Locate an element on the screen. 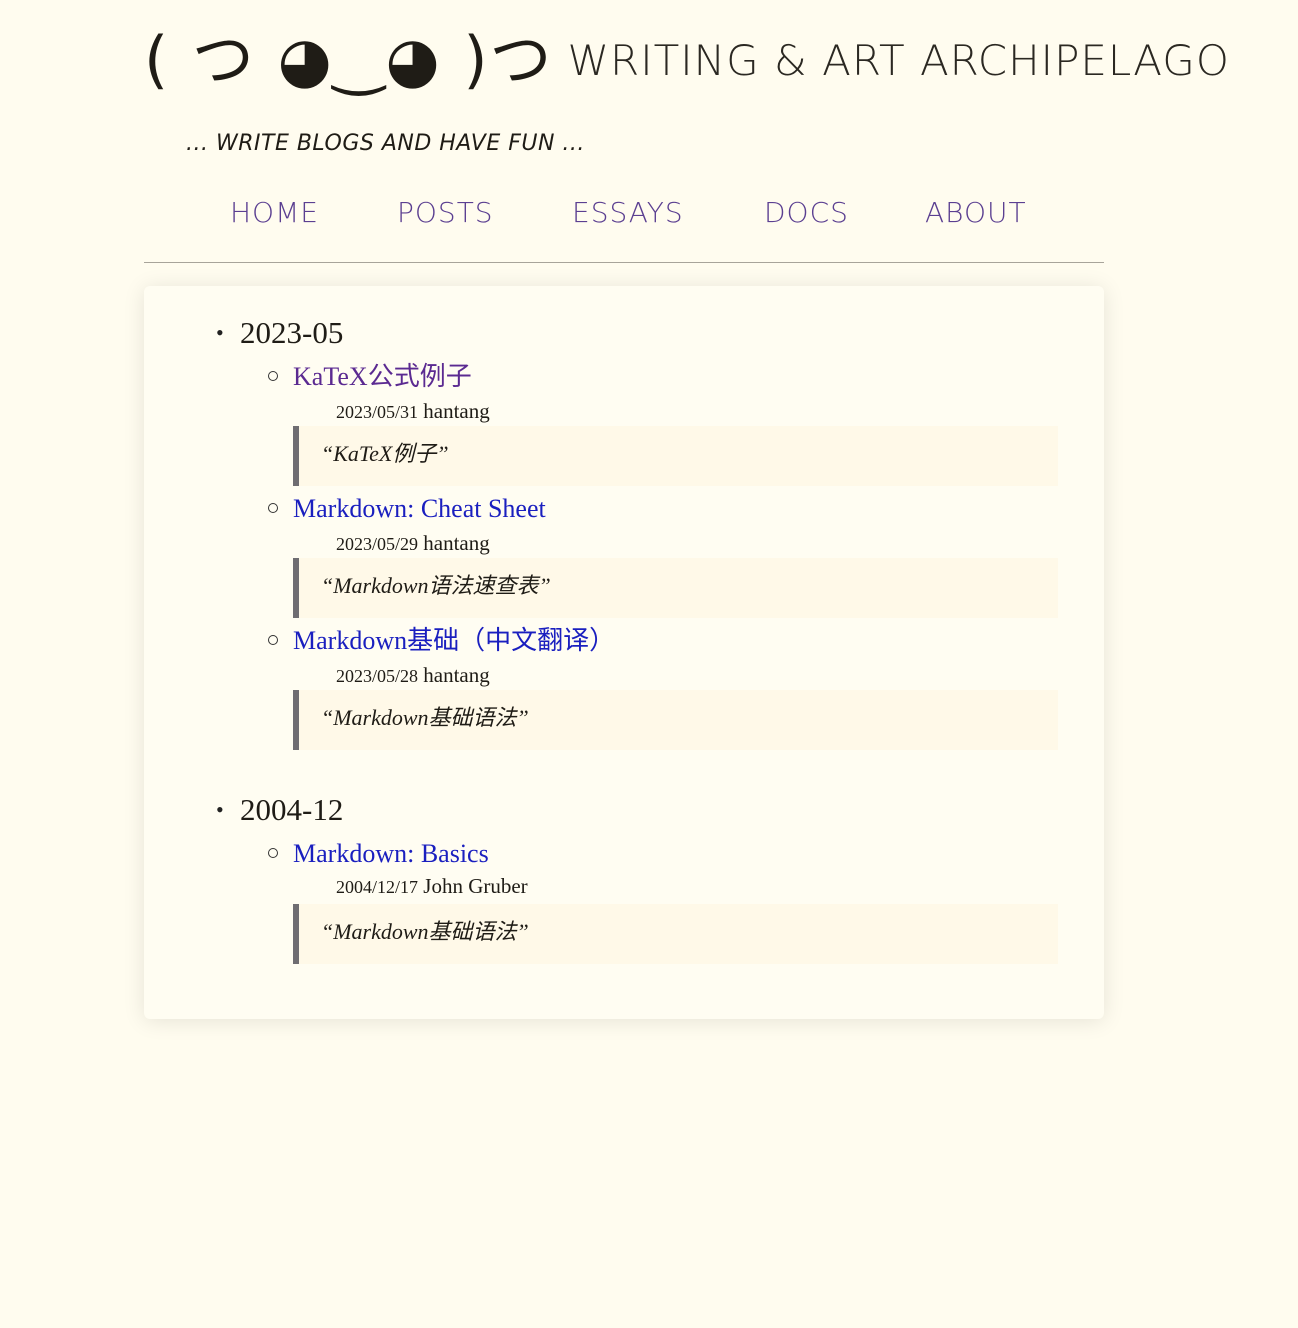 The image size is (1298, 1328). post-date: 2023/05/31 is located at coordinates (377, 412).